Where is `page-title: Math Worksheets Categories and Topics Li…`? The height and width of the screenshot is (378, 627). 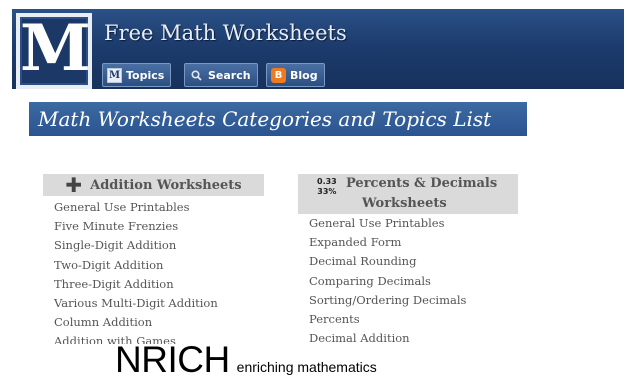 page-title: Math Worksheets Categories and Topics Li… is located at coordinates (265, 119).